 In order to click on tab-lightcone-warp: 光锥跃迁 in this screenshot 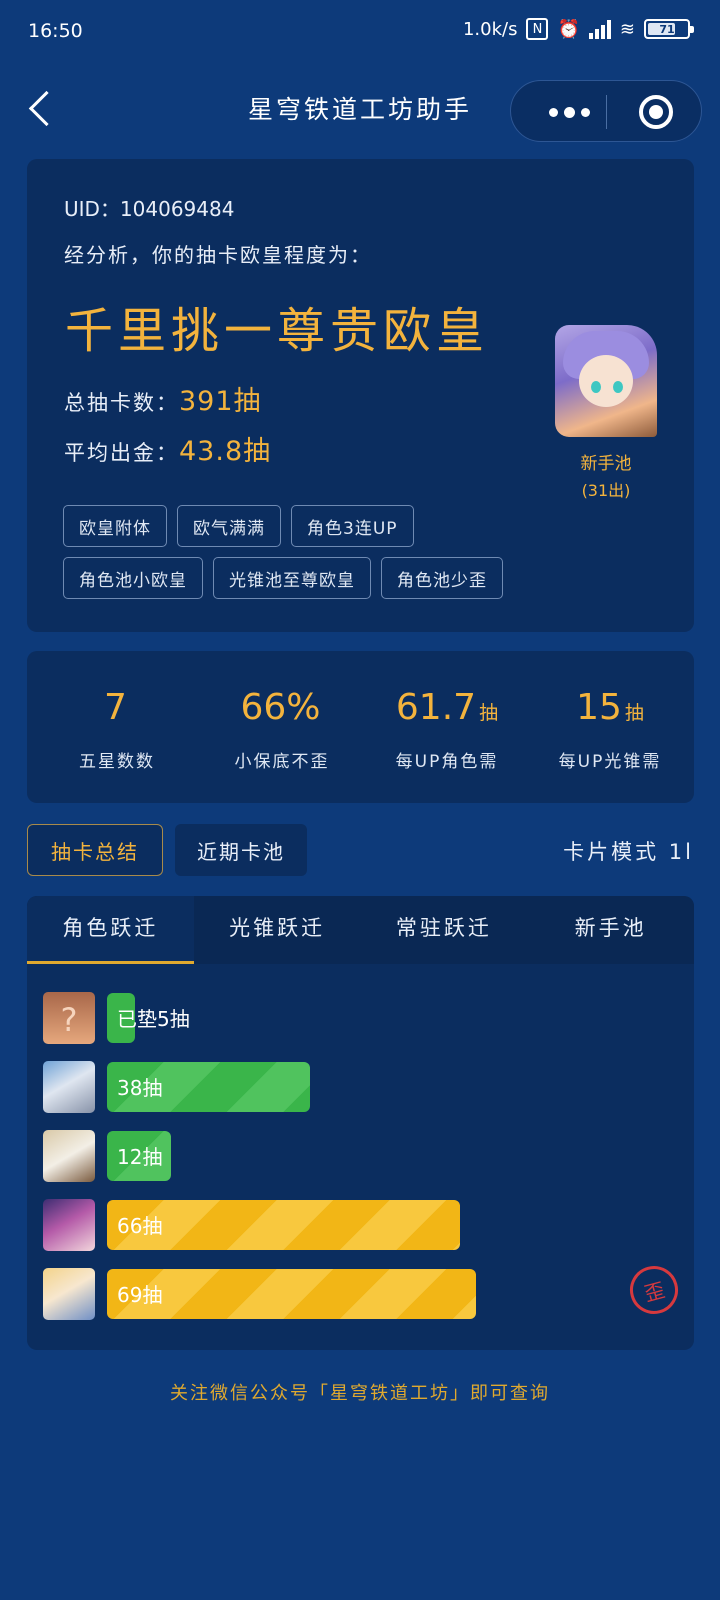, I will do `click(277, 930)`.